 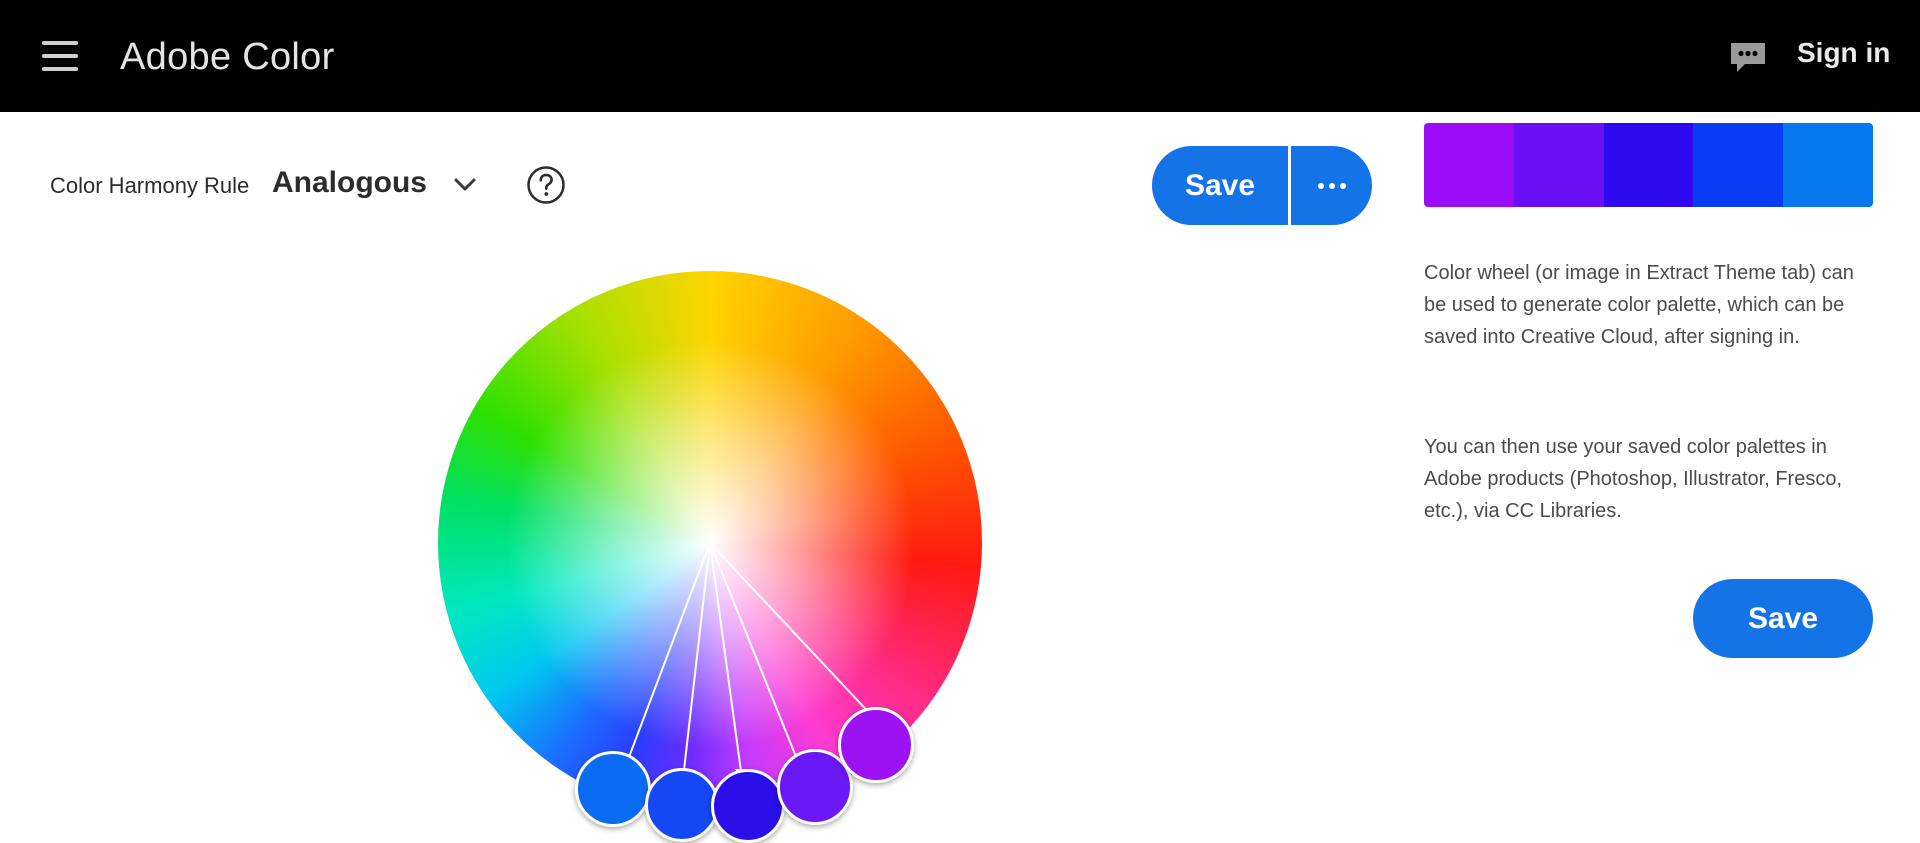 I want to click on save-button: Save, so click(x=1220, y=185).